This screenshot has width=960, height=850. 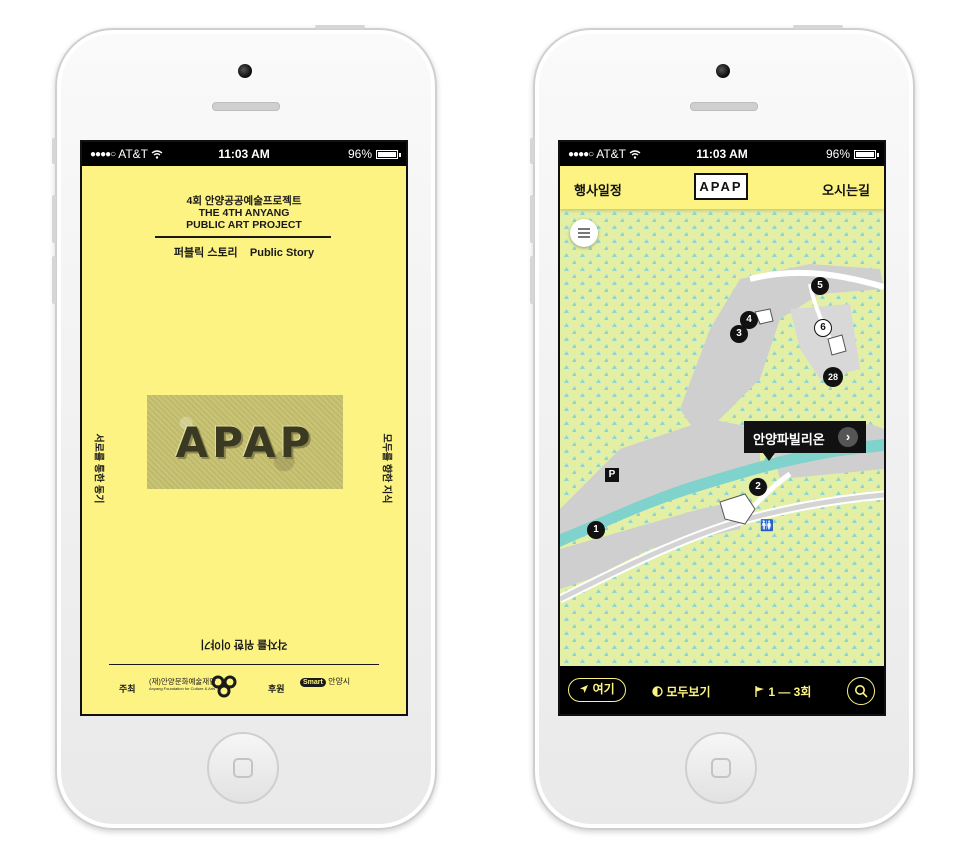 I want to click on vertical-text-right: 모두를 향한 지식, so click(x=386, y=468).